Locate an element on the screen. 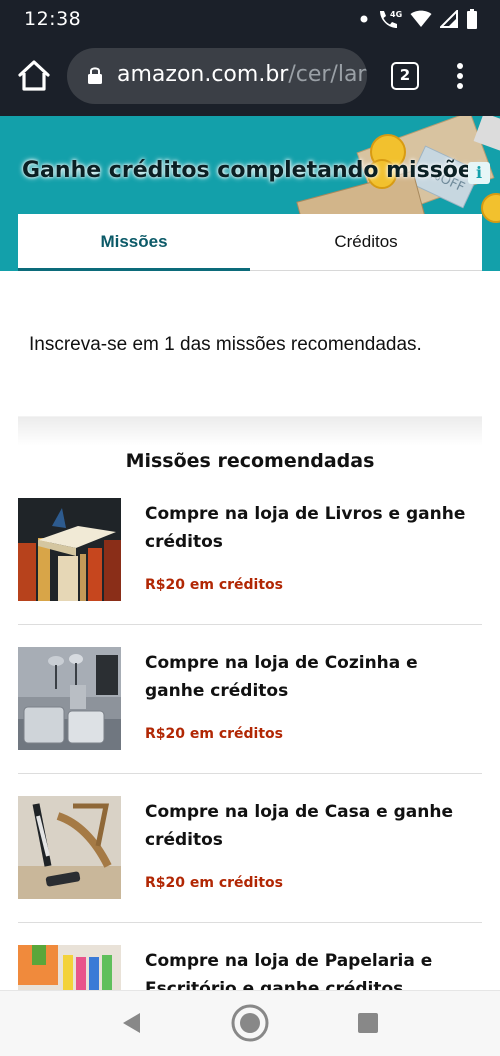 The width and height of the screenshot is (500, 1056). system-nav-bar is located at coordinates (250, 1023).